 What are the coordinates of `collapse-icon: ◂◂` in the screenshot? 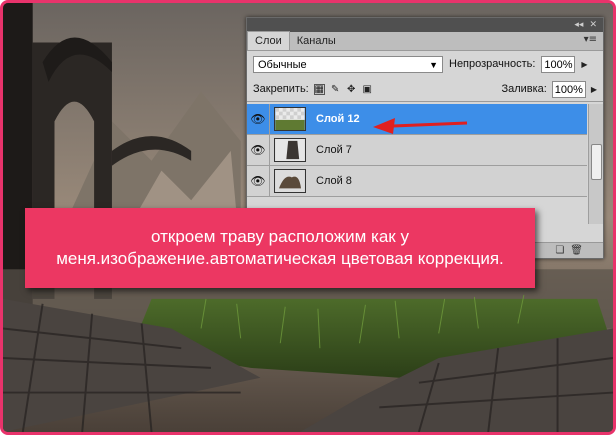 It's located at (578, 25).